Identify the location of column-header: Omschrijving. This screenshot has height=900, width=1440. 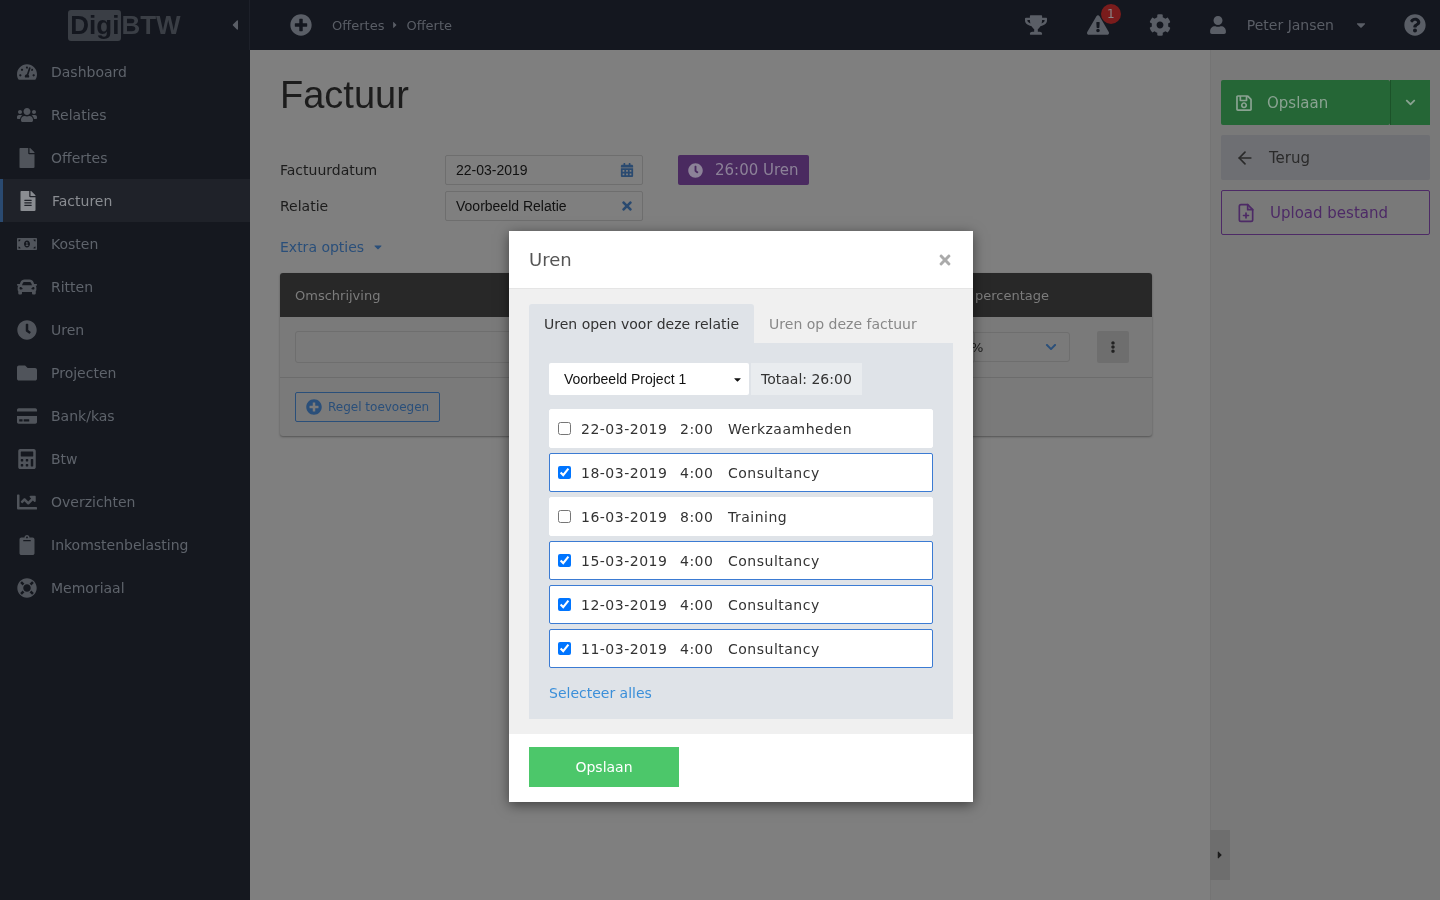
(338, 295).